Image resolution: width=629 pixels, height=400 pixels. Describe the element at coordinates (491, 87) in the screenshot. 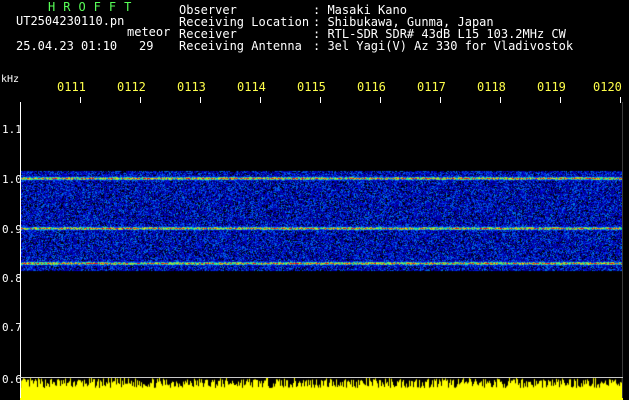

I see `x-tick-label: 0118` at that location.